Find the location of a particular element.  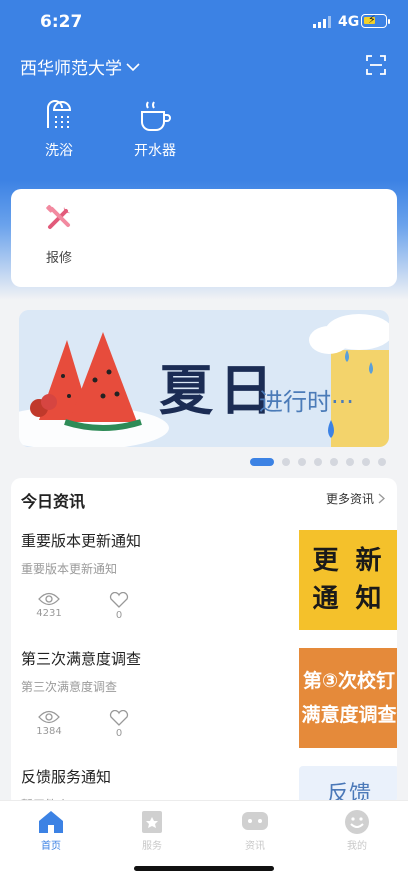

tab-service: 服务 is located at coordinates (152, 830).